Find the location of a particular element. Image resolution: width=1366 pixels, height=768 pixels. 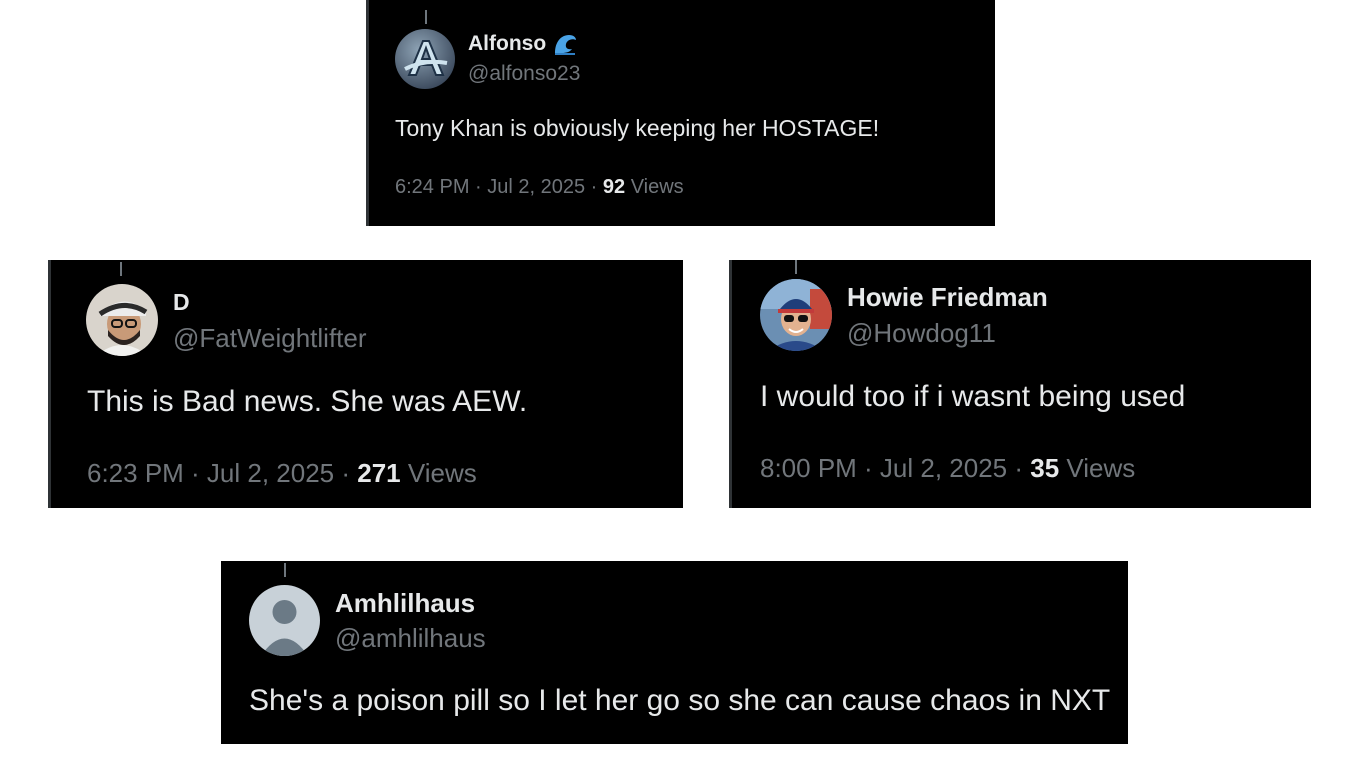

display-name-text: Alfonso is located at coordinates (507, 43).